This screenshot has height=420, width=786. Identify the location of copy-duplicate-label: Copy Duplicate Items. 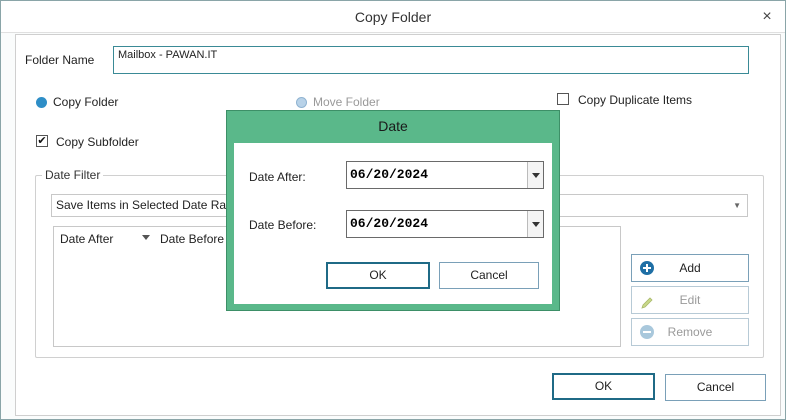
(635, 100).